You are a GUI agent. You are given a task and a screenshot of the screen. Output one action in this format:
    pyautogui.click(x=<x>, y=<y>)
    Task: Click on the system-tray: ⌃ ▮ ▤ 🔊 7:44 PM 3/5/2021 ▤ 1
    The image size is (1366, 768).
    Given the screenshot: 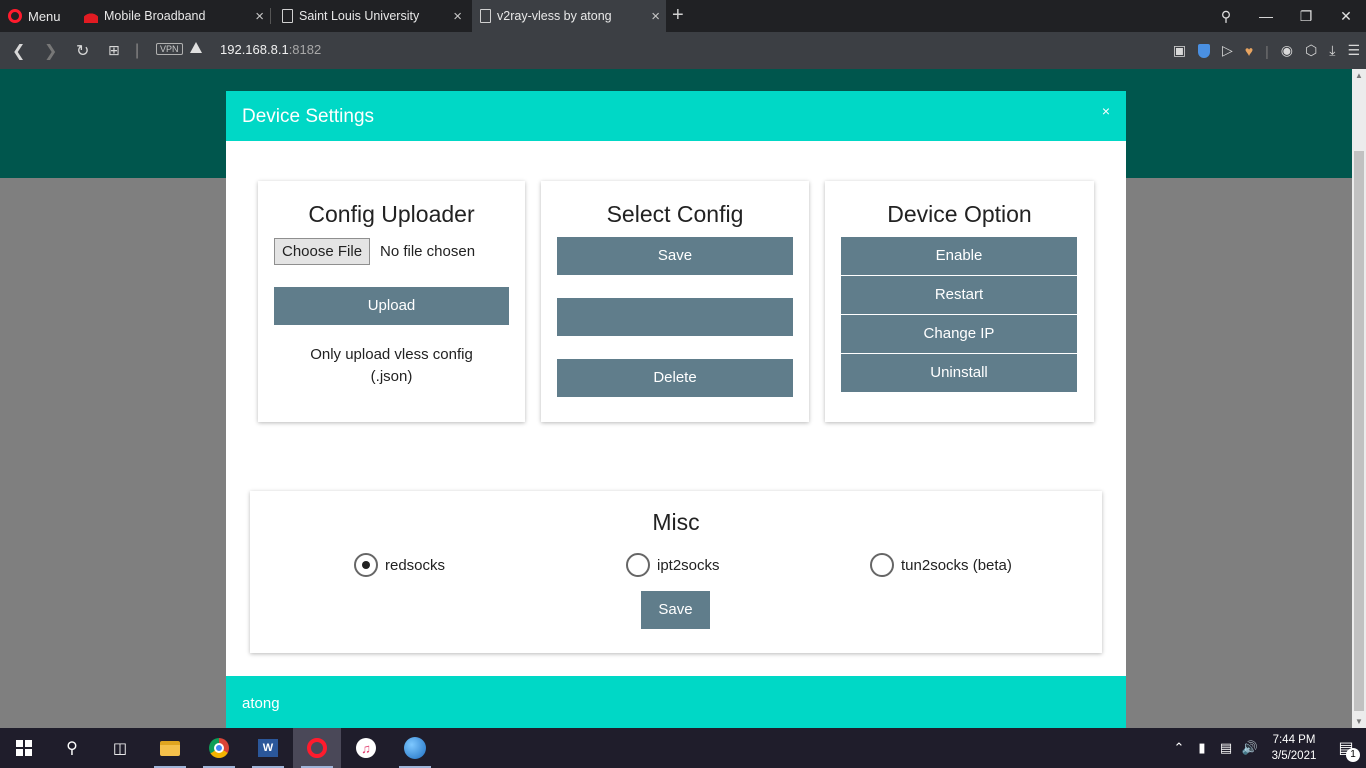 What is the action you would take?
    pyautogui.click(x=1267, y=748)
    